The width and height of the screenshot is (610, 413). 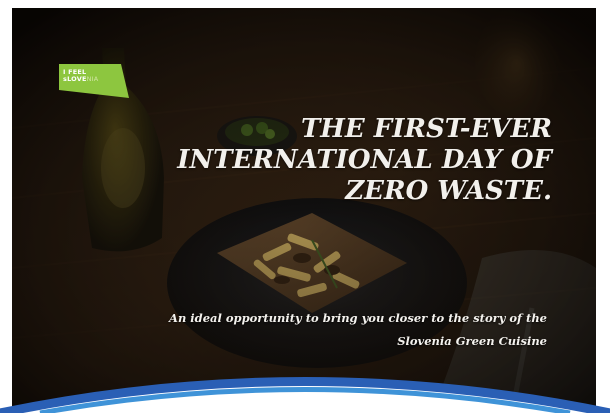 I want to click on blue-arc-decoration, so click(x=305, y=395).